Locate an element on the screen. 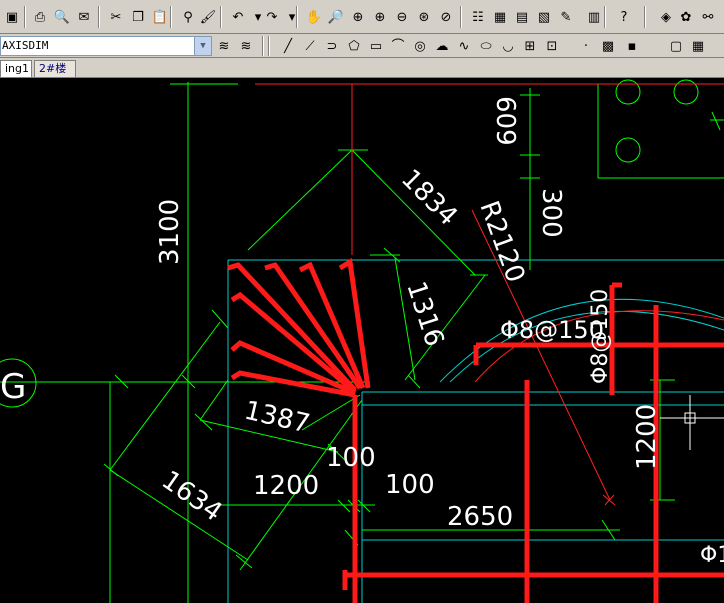 Image resolution: width=724 pixels, height=603 pixels. paste-icon: 📋 is located at coordinates (160, 17).